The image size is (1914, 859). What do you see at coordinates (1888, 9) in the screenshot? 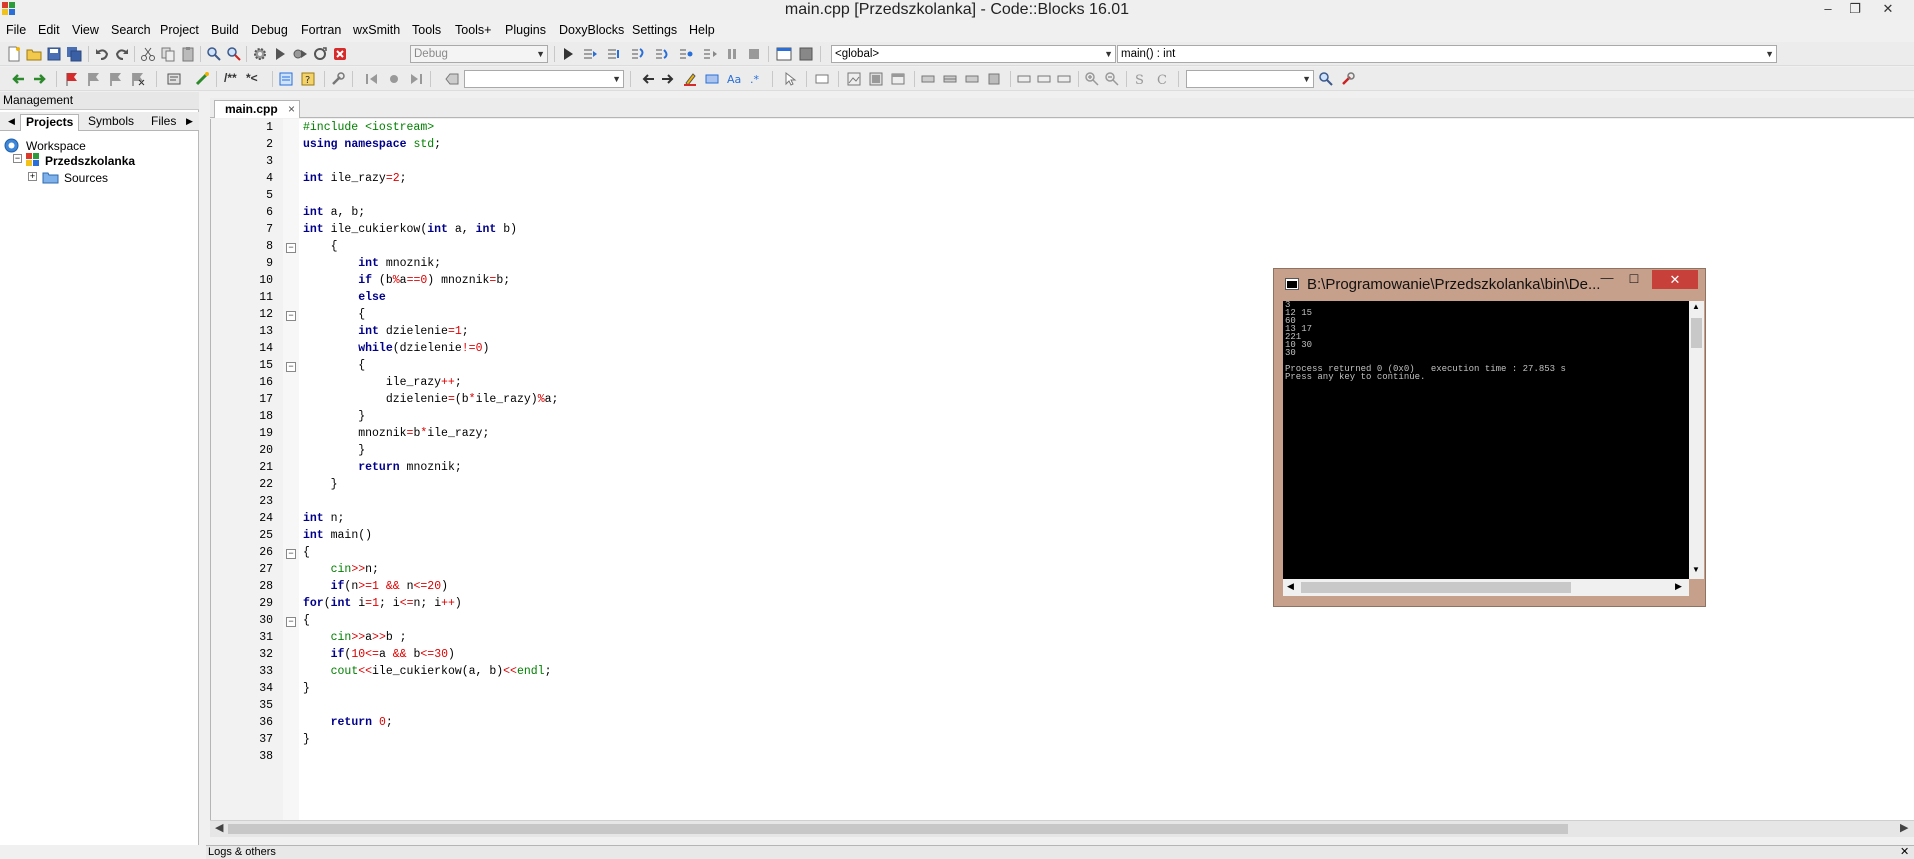
I see `close-button: ✕` at bounding box center [1888, 9].